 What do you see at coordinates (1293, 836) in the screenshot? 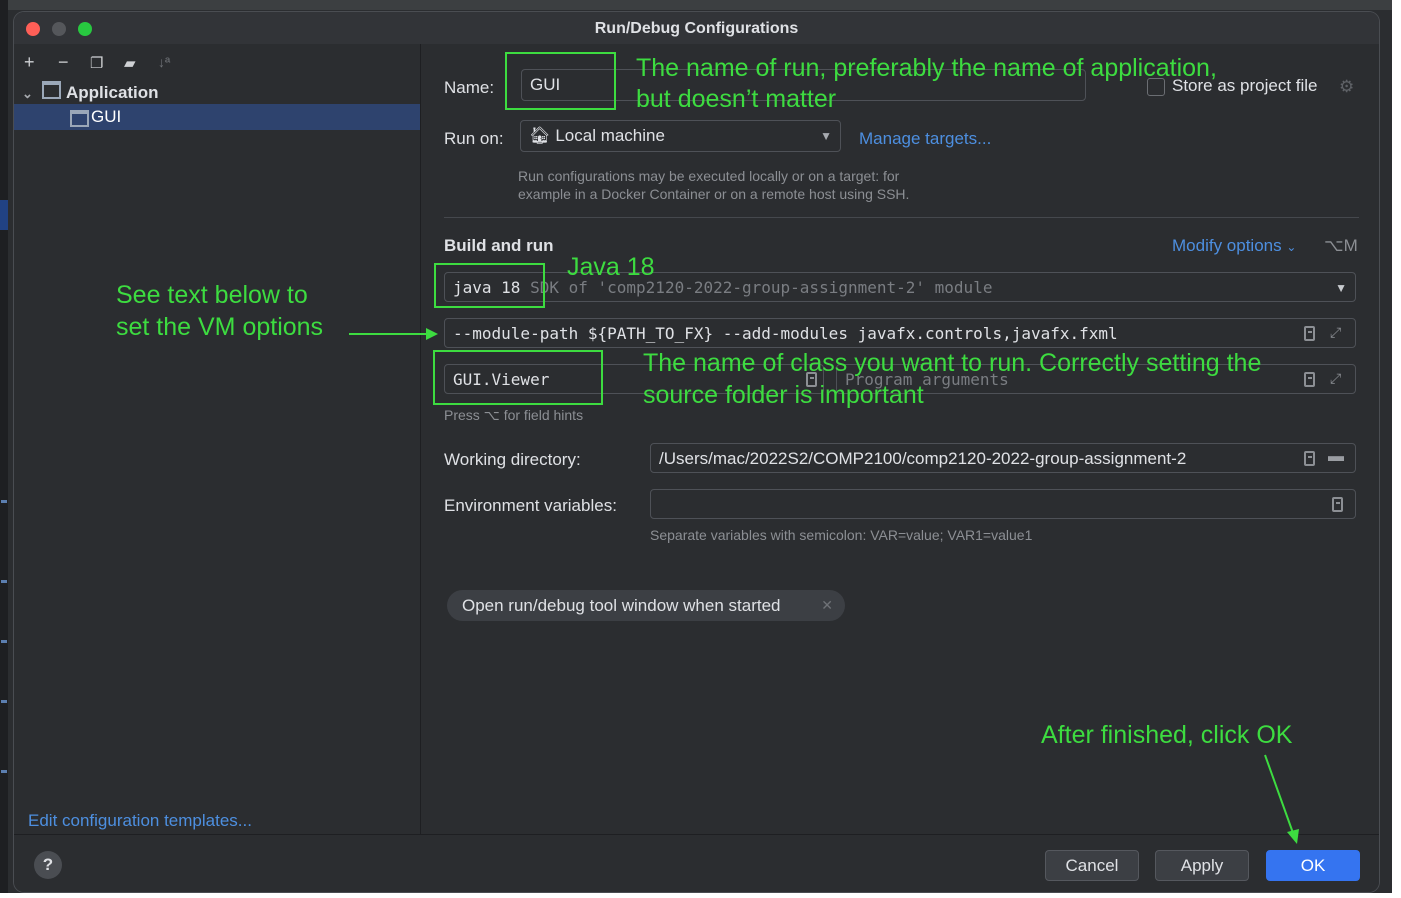
I see `ok-arrow-head` at bounding box center [1293, 836].